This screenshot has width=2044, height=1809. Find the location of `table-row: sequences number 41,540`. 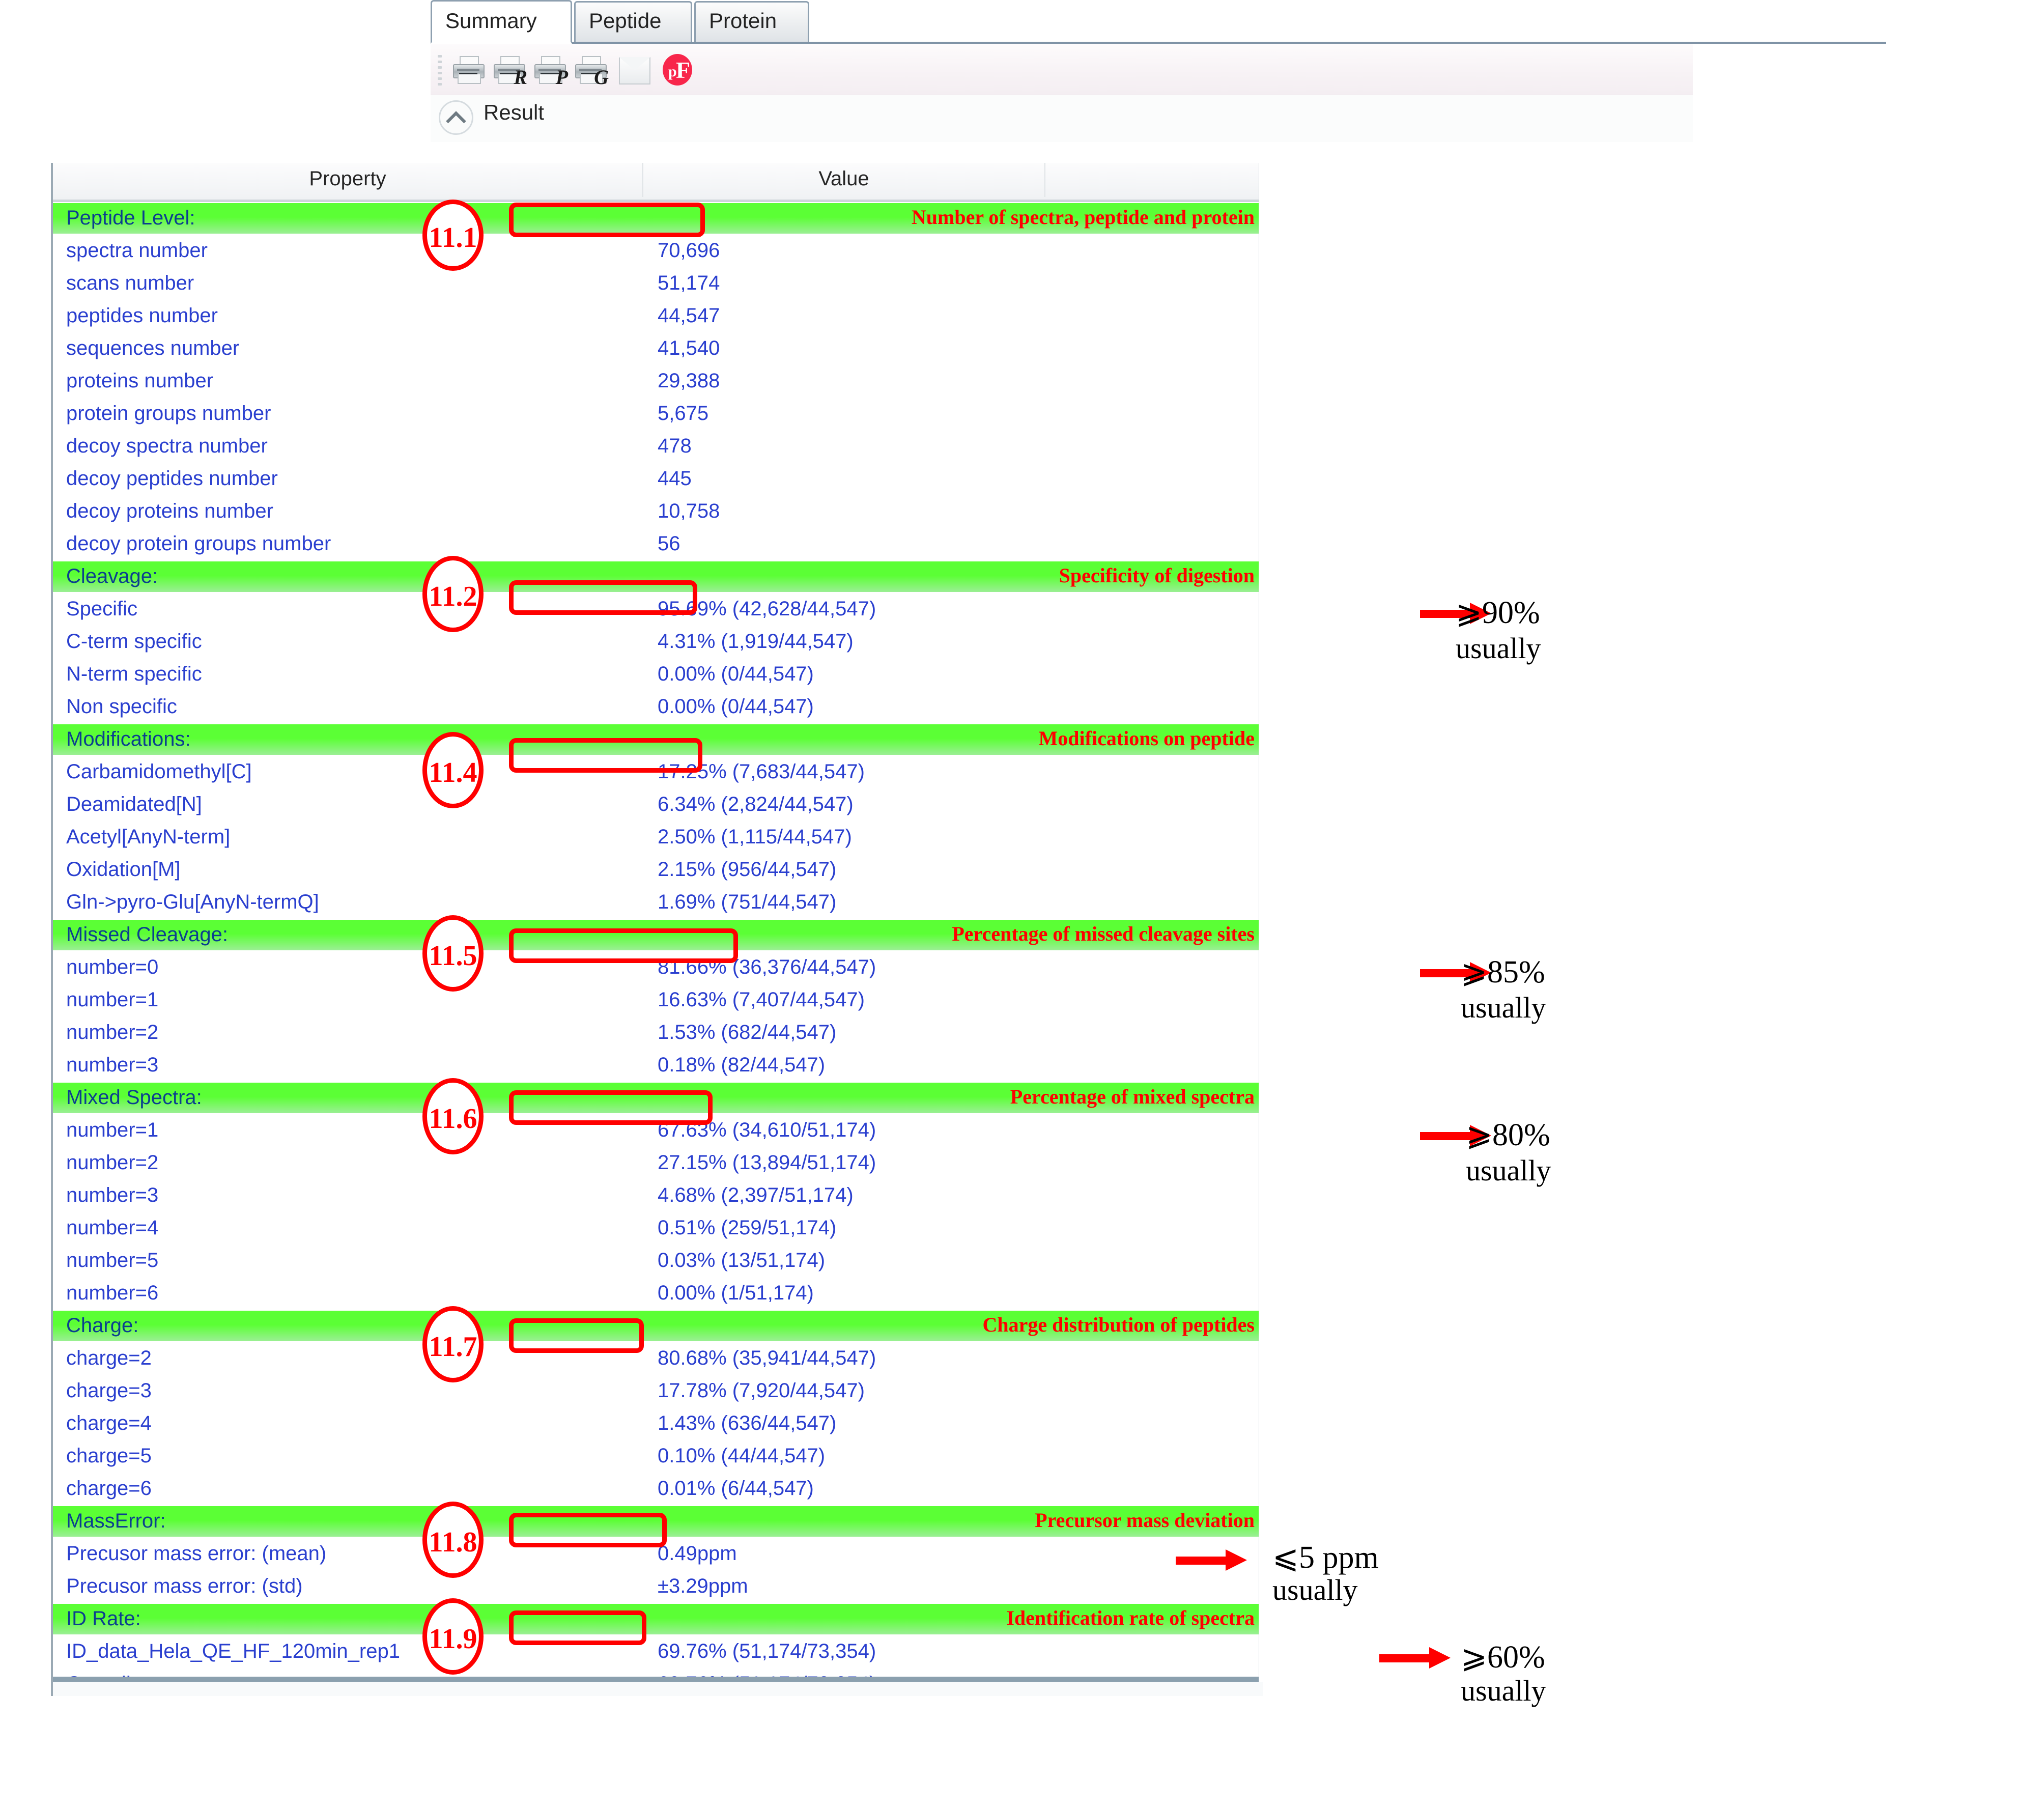

table-row: sequences number 41,540 is located at coordinates (656, 348).